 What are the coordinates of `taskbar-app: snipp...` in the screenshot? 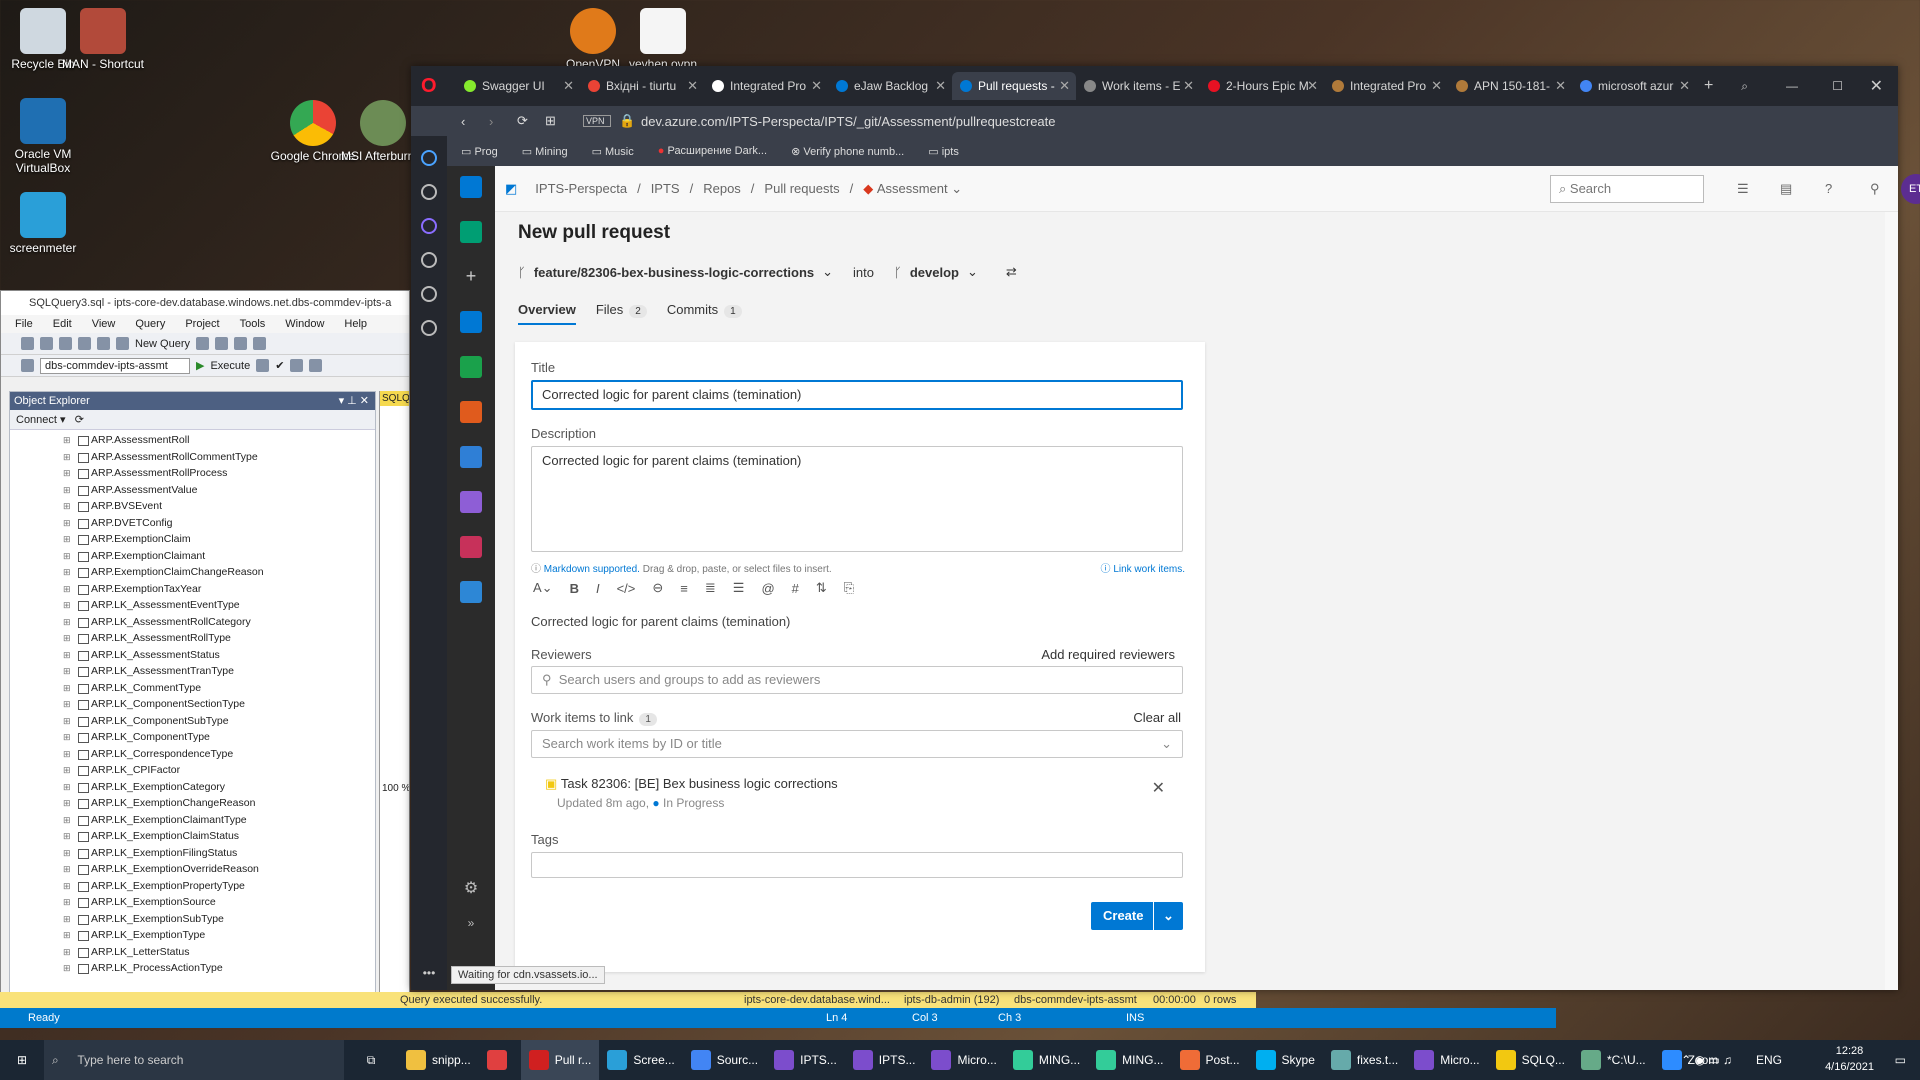 It's located at (438, 1060).